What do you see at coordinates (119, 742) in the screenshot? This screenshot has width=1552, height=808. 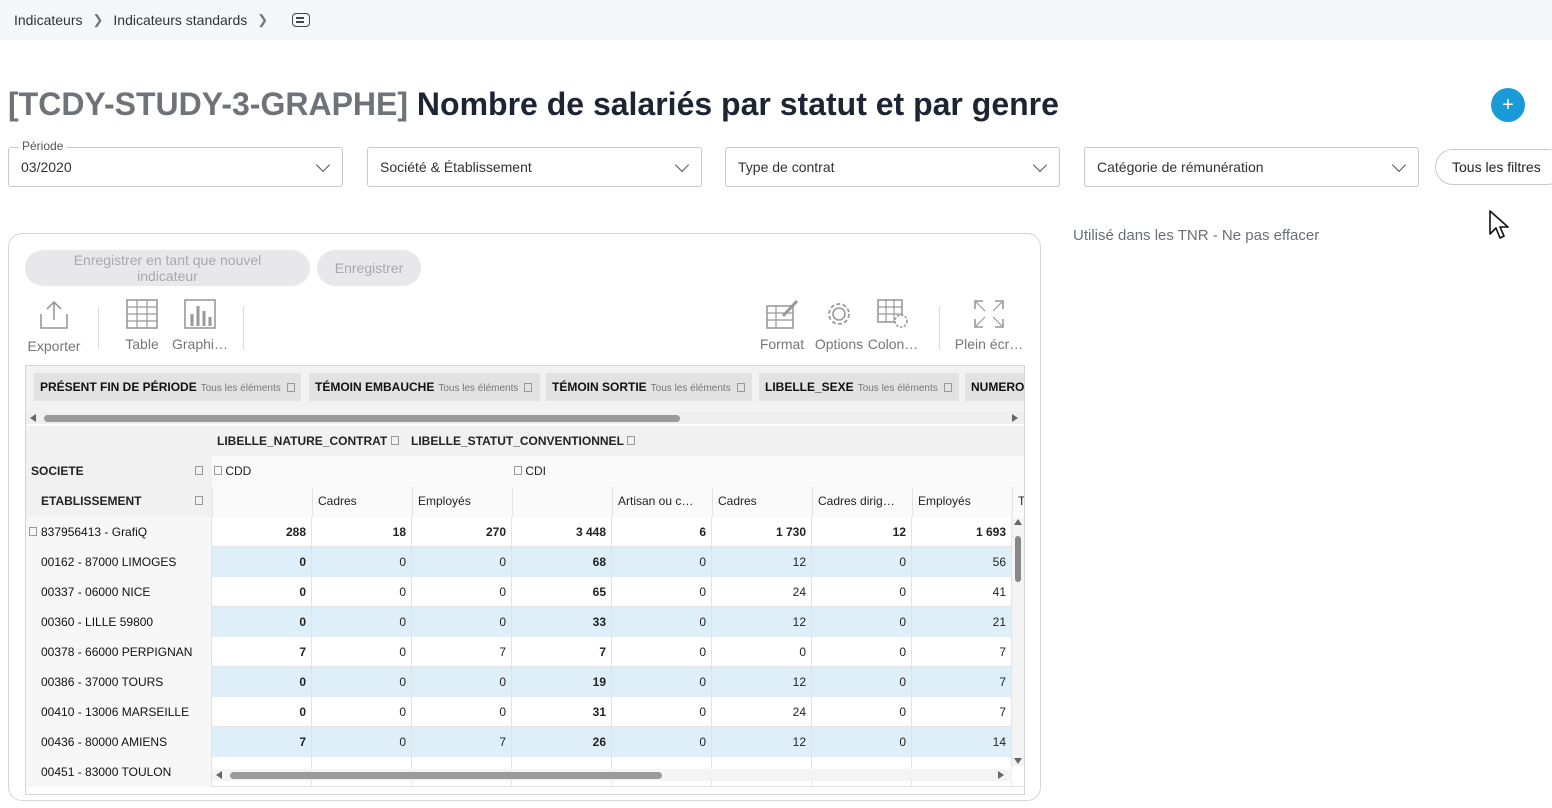 I see `row-label: 00436 - 80000 AMIENS` at bounding box center [119, 742].